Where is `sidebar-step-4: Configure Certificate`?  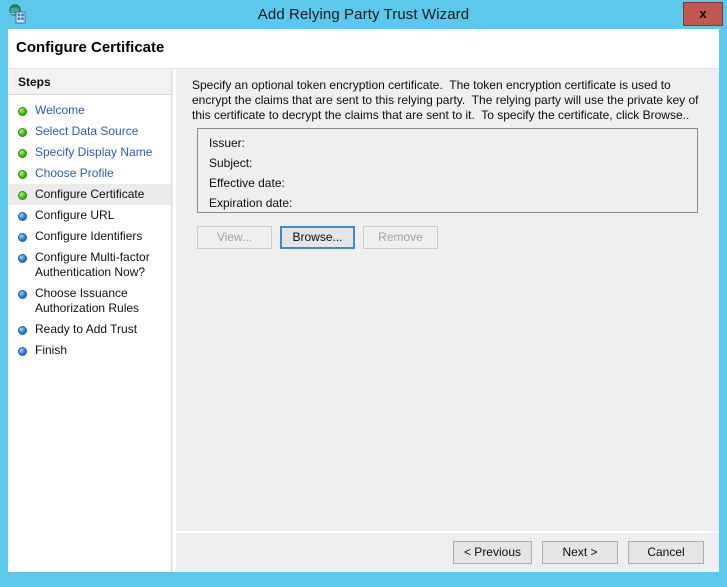
sidebar-step-4: Configure Certificate is located at coordinates (89, 194).